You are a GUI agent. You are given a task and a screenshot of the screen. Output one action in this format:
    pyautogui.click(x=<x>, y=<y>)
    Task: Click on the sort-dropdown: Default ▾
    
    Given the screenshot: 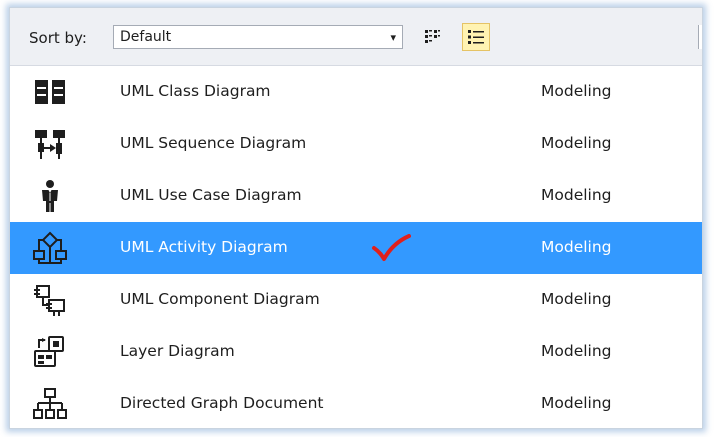 What is the action you would take?
    pyautogui.click(x=258, y=37)
    